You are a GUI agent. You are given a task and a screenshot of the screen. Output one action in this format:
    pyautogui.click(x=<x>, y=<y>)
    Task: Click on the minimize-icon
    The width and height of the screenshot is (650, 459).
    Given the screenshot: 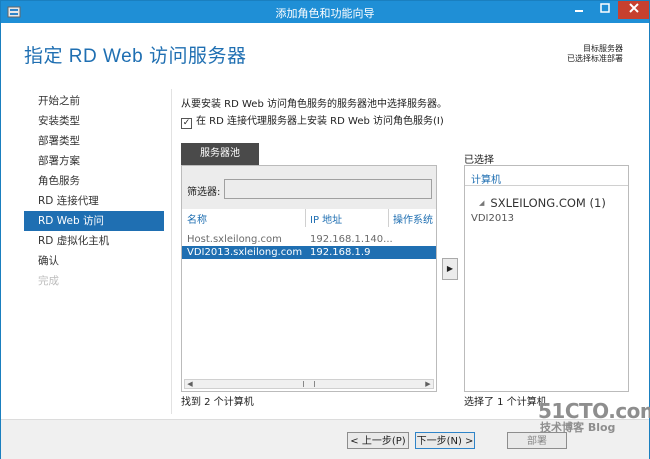 What is the action you would take?
    pyautogui.click(x=579, y=11)
    